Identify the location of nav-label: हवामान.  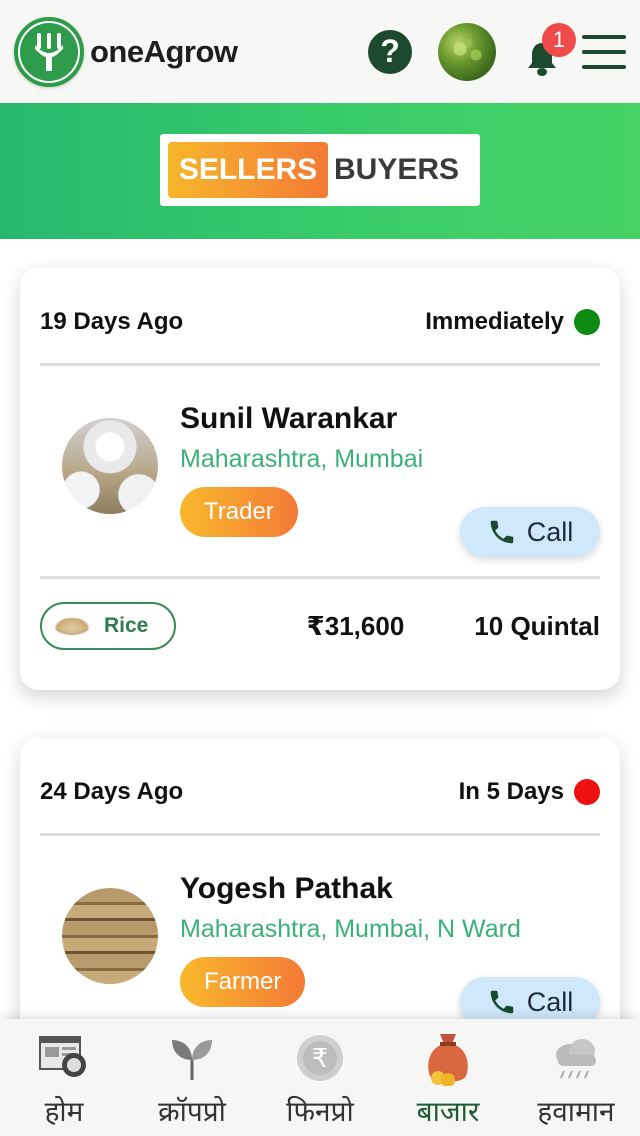
(576, 1111).